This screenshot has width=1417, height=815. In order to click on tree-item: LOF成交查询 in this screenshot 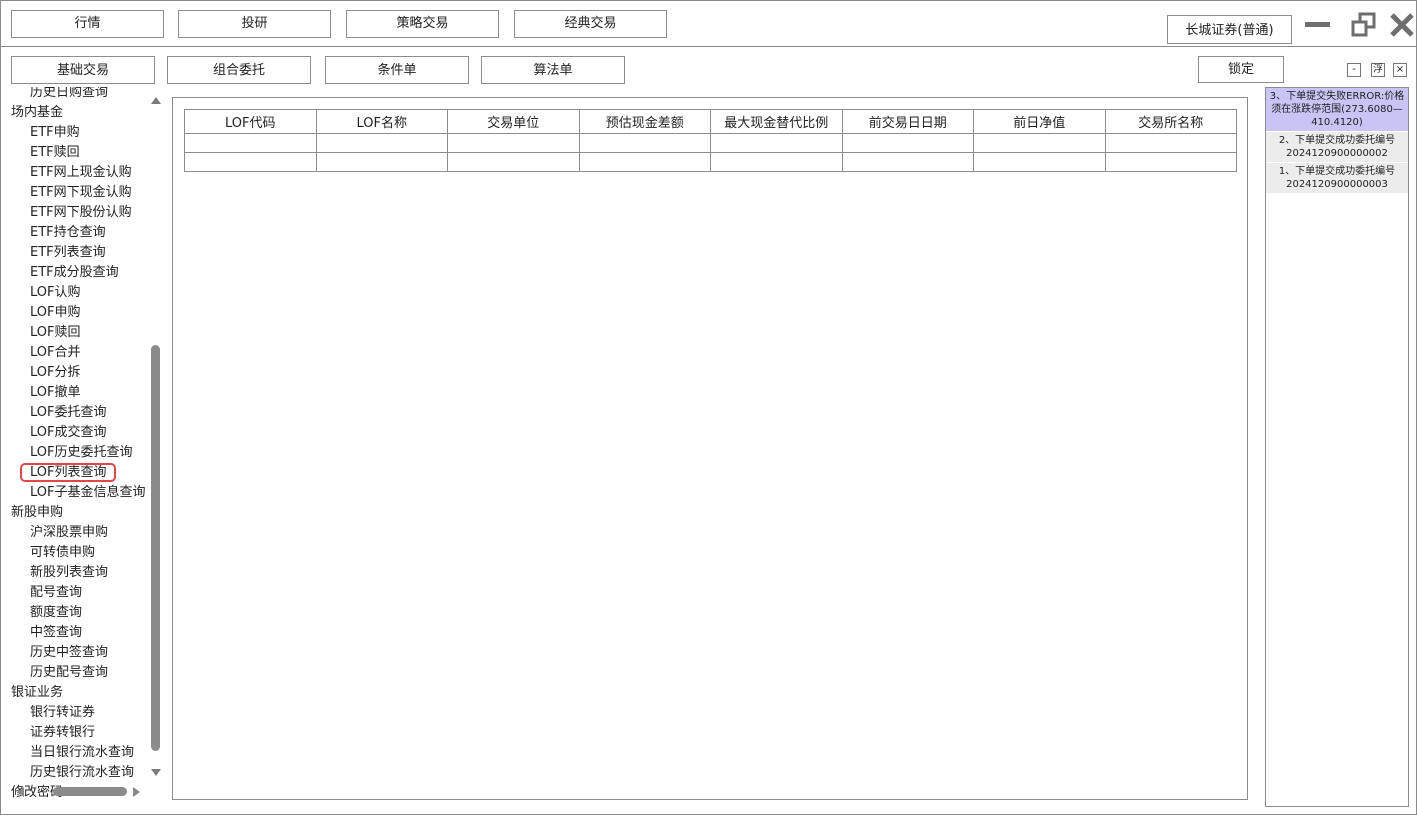, I will do `click(82, 433)`.